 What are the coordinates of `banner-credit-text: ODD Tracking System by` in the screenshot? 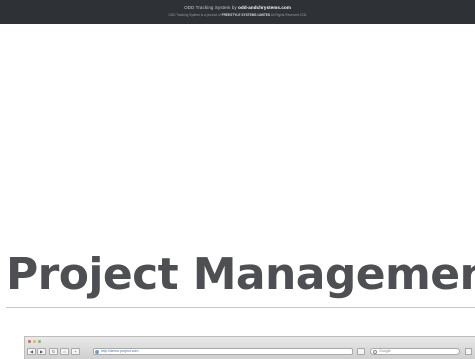 It's located at (210, 7).